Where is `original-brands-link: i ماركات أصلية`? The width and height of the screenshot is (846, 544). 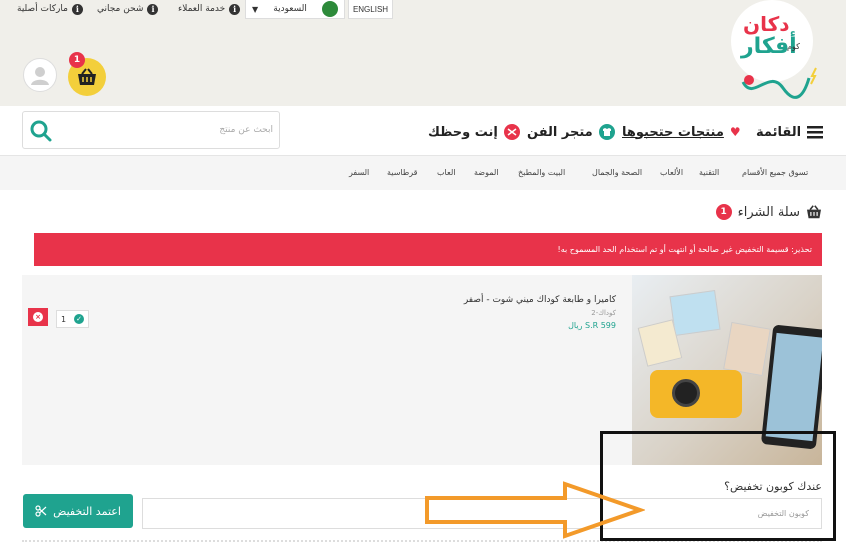 original-brands-link: i ماركات أصلية is located at coordinates (50, 9).